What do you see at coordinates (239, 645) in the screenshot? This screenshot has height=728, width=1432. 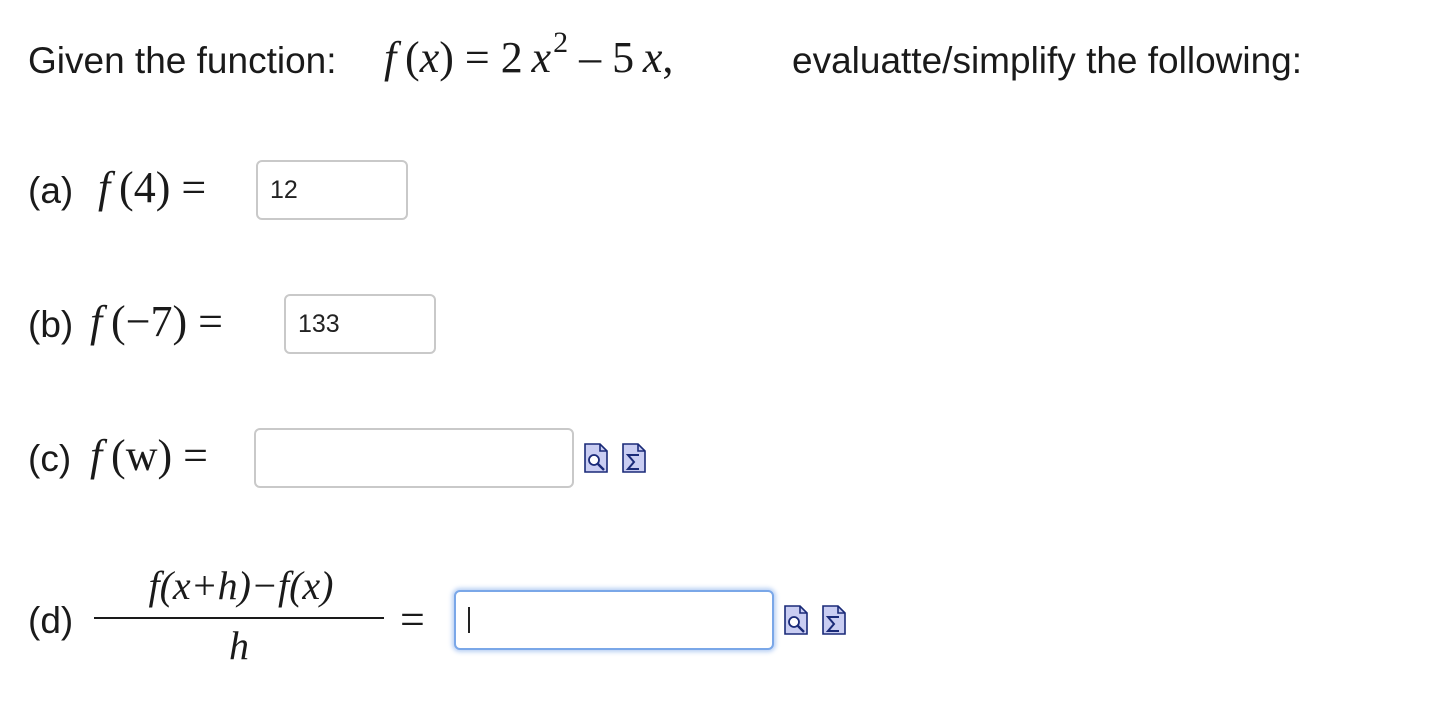 I see `fraction-denominator: h` at bounding box center [239, 645].